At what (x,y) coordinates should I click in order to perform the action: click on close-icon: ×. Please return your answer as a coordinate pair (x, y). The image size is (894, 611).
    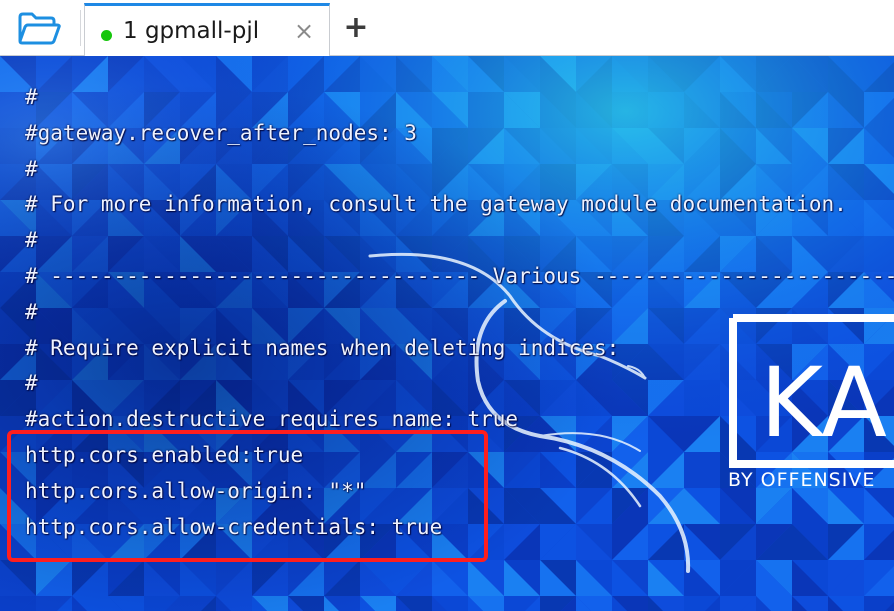
    Looking at the image, I should click on (304, 31).